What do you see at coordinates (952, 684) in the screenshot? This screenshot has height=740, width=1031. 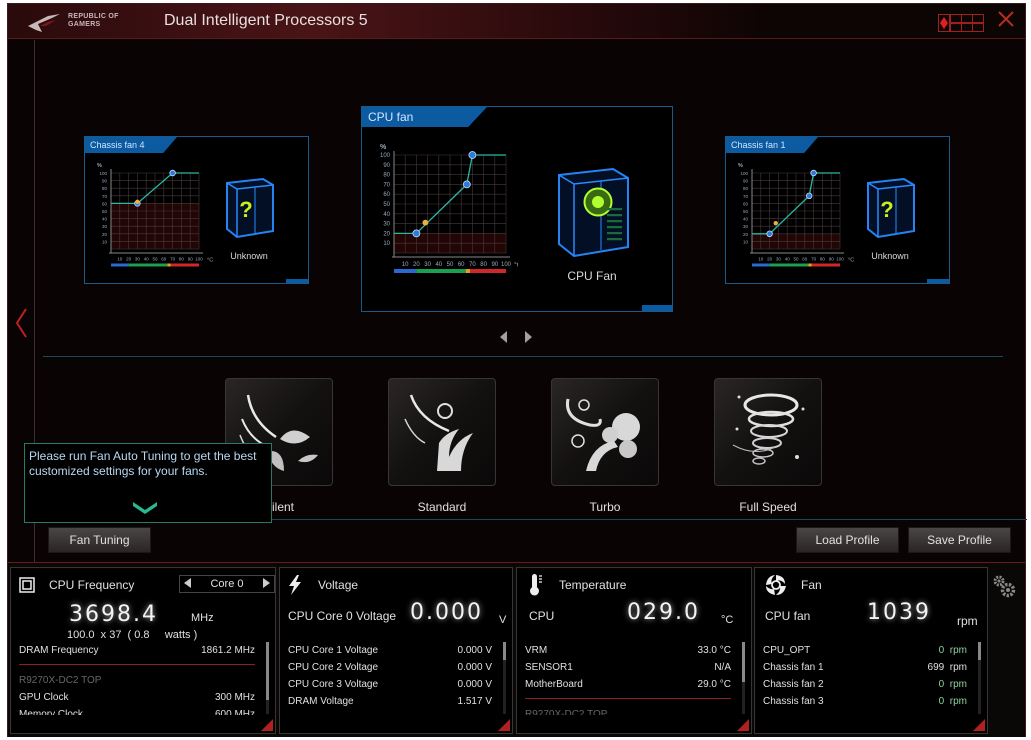 I see `row-value: 0 rpm` at bounding box center [952, 684].